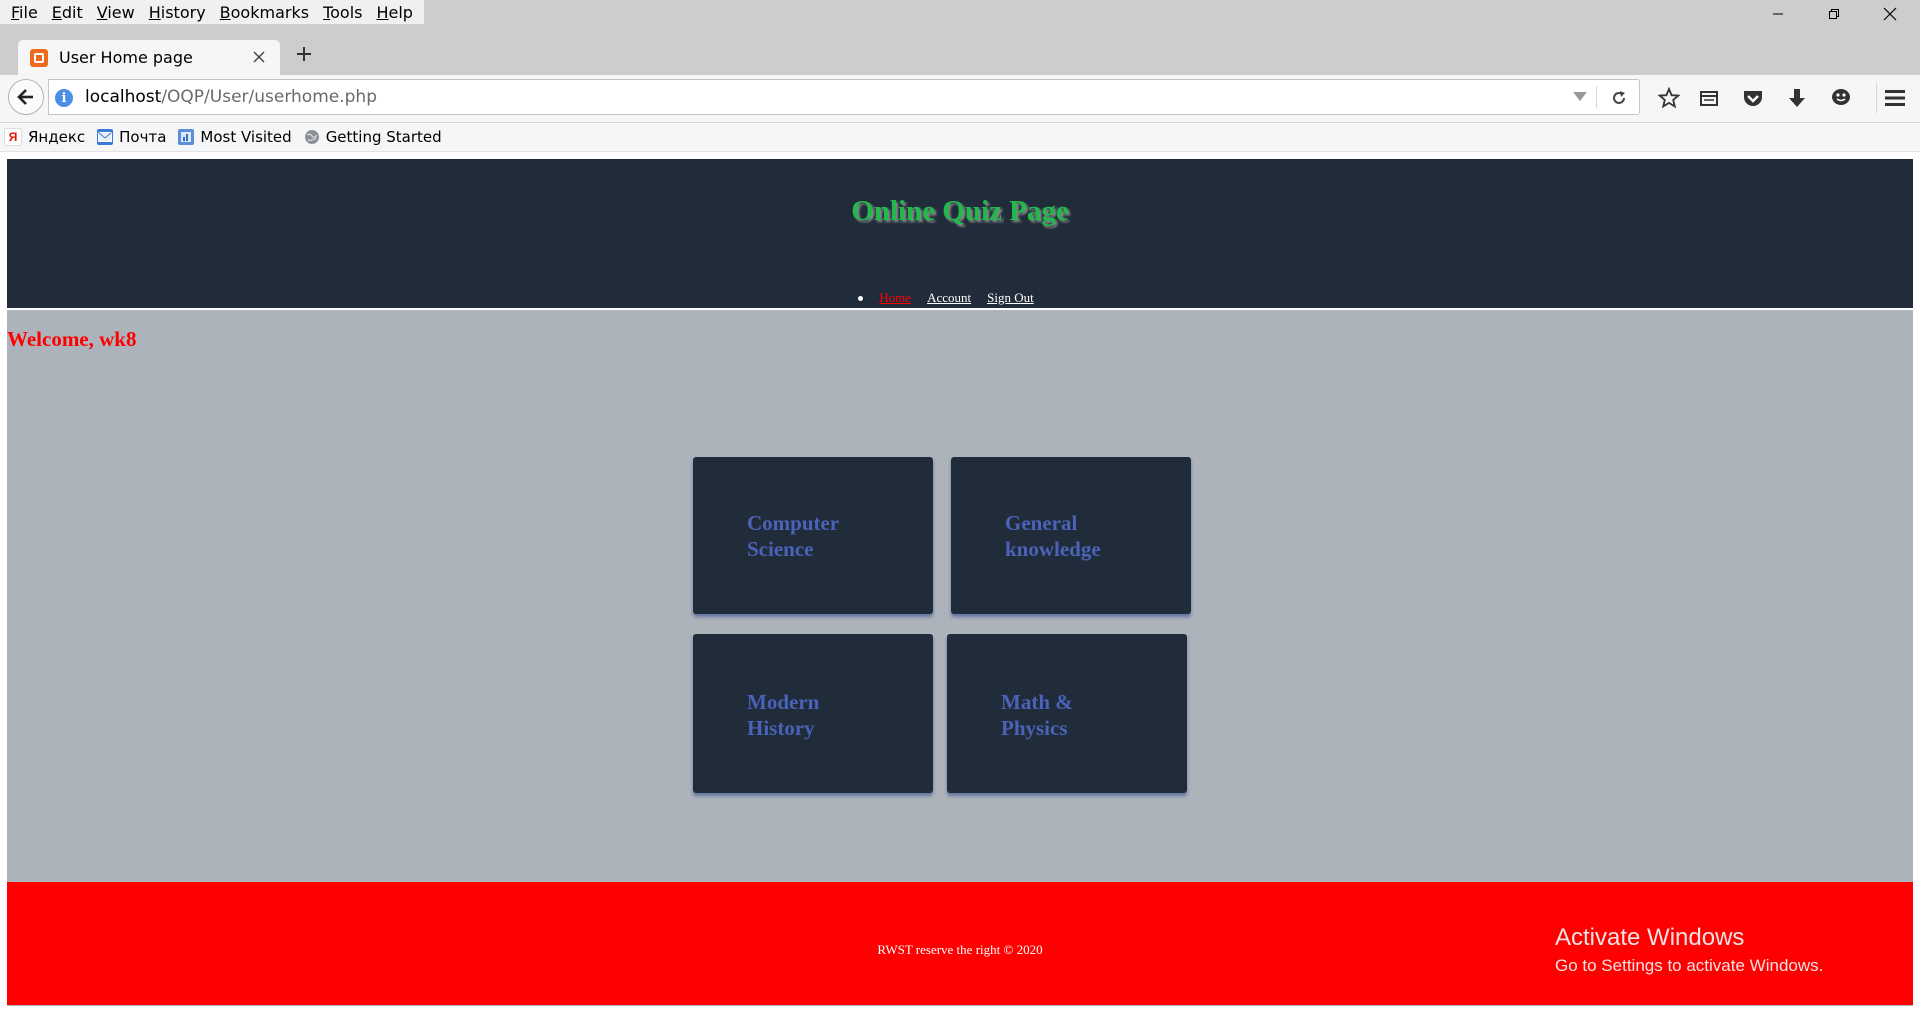 This screenshot has width=1920, height=1012. I want to click on category-card-math-physics: Math & Physics, so click(1067, 713).